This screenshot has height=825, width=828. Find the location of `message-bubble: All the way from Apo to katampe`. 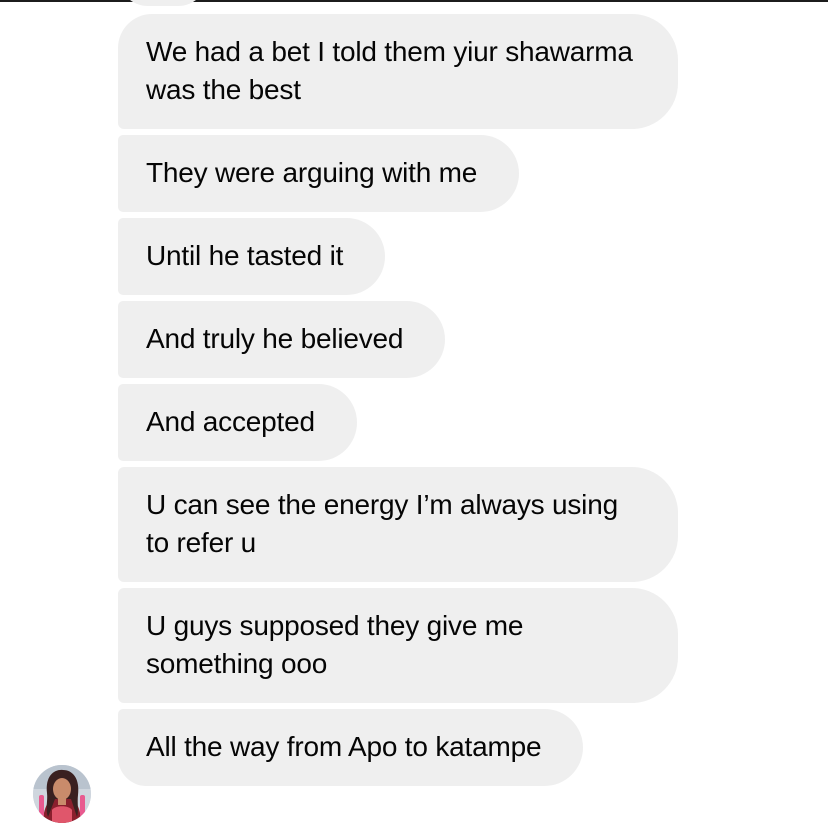

message-bubble: All the way from Apo to katampe is located at coordinates (351, 747).